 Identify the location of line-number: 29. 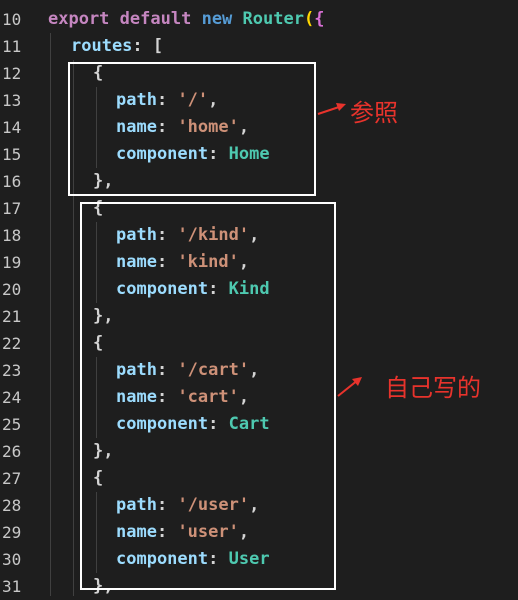
(12, 532).